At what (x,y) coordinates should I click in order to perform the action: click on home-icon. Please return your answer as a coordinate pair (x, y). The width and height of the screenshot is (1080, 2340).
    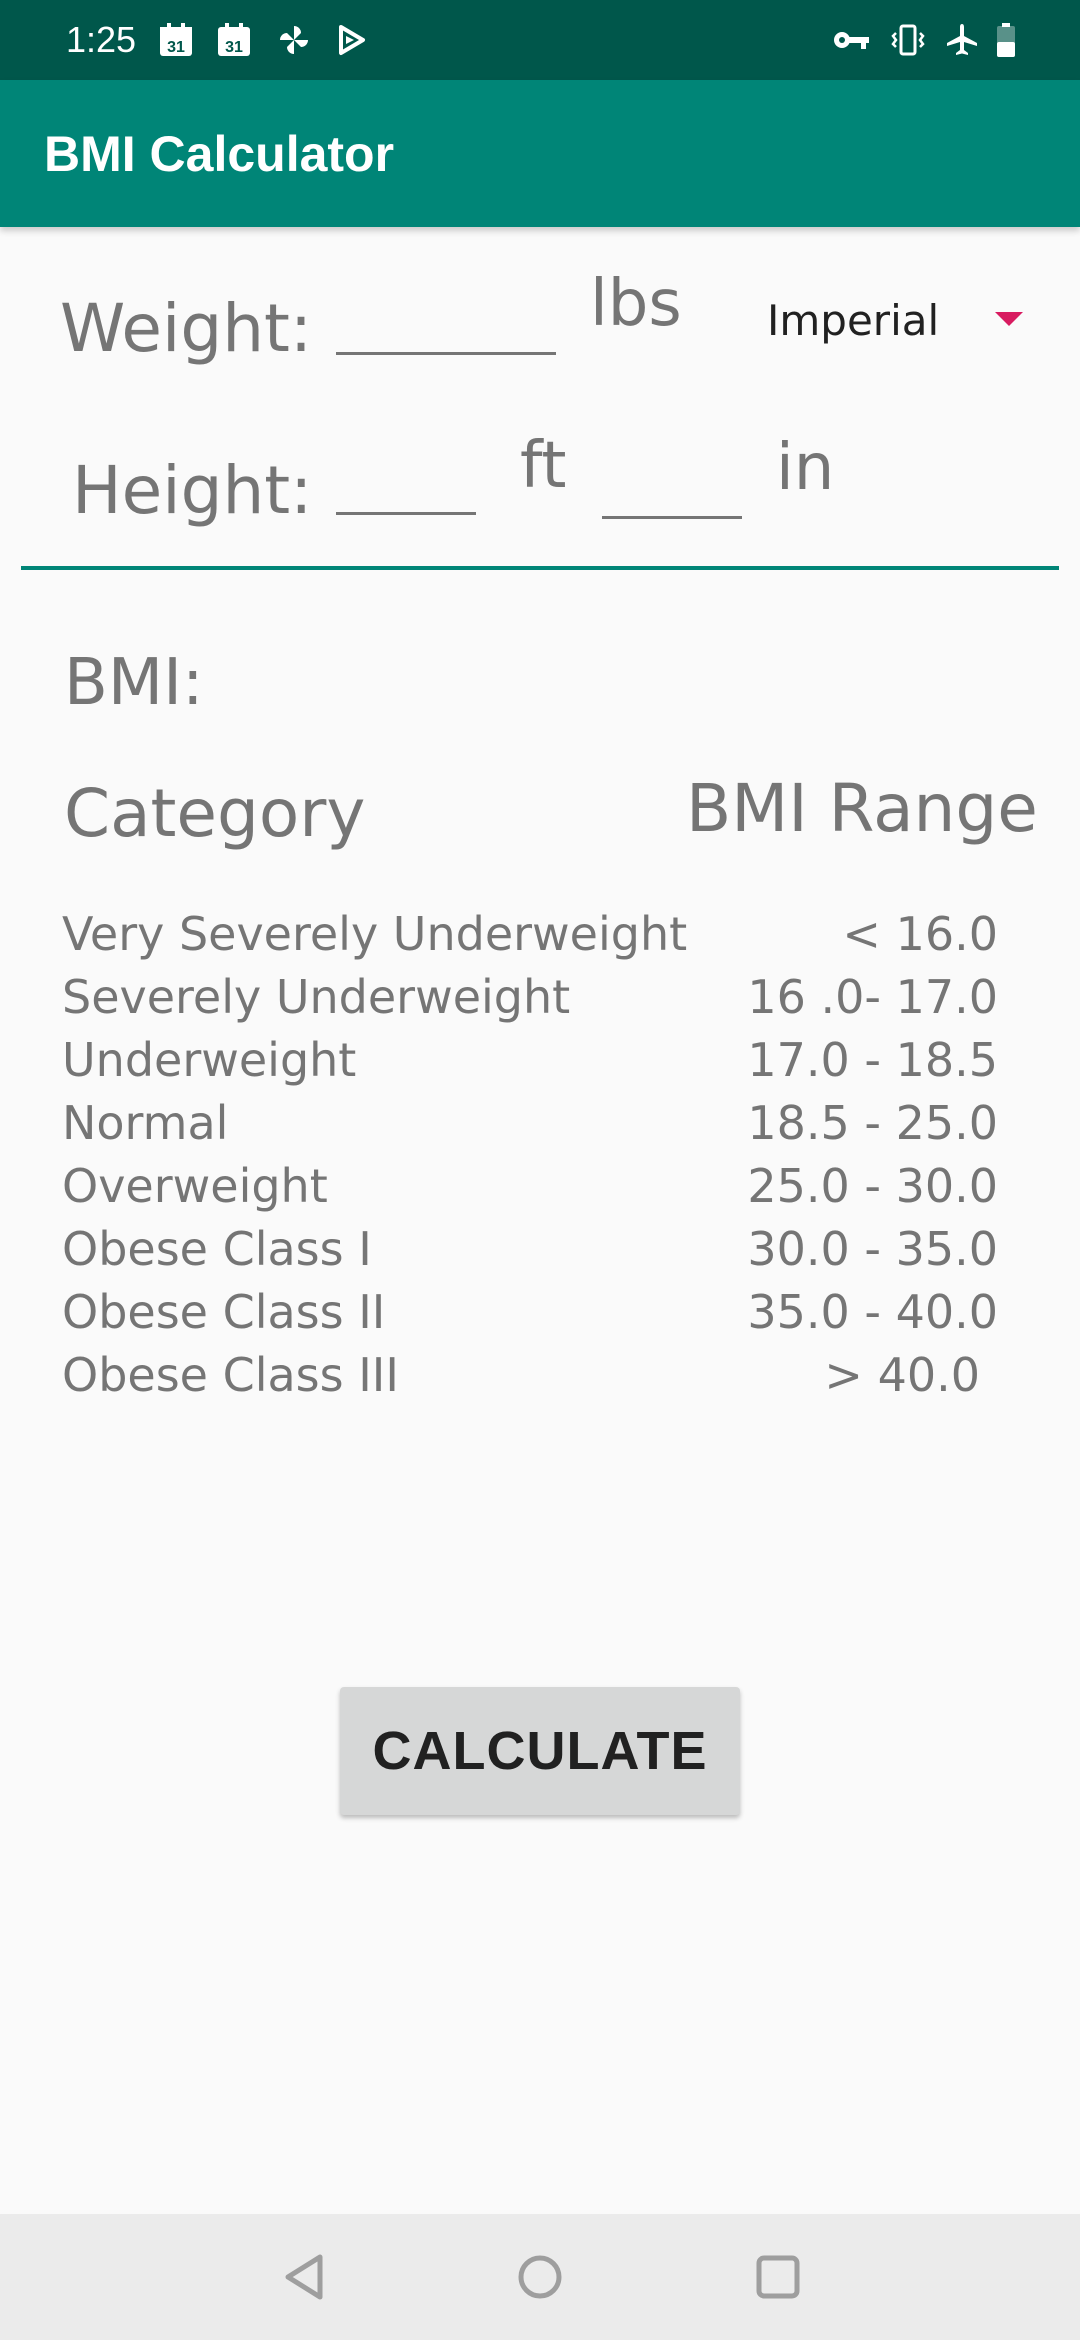
    Looking at the image, I should click on (540, 2277).